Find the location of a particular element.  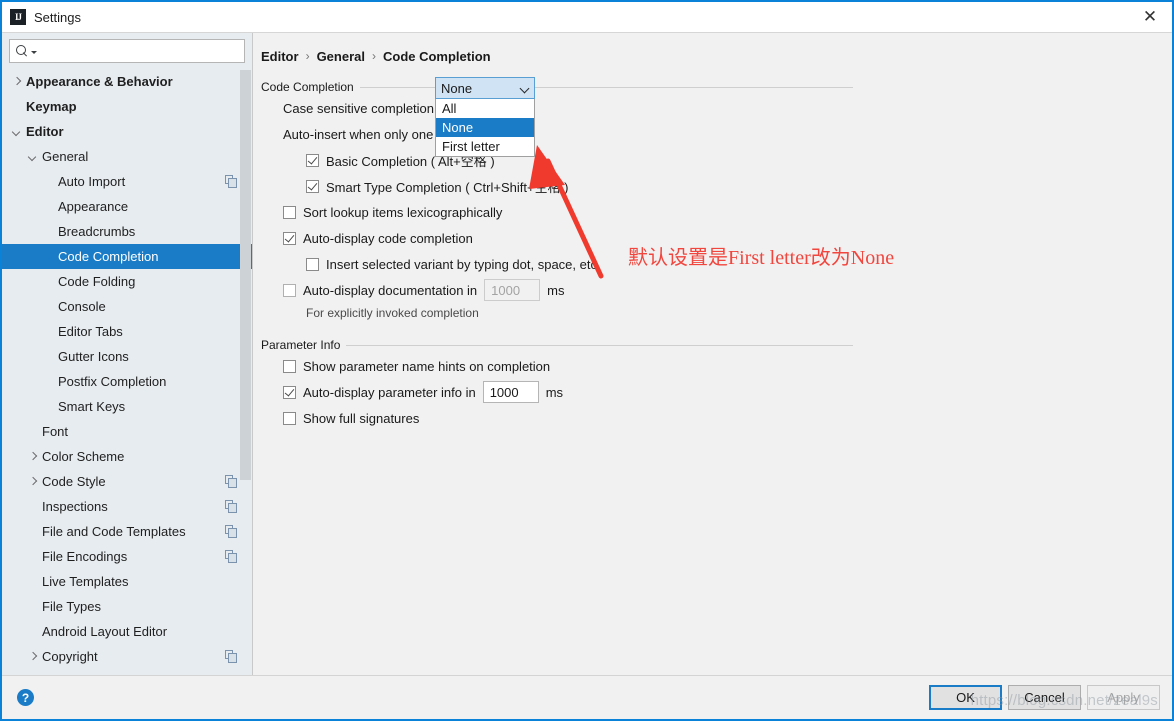

case-sensitive-completion-combo: None All None First letter is located at coordinates (485, 117).